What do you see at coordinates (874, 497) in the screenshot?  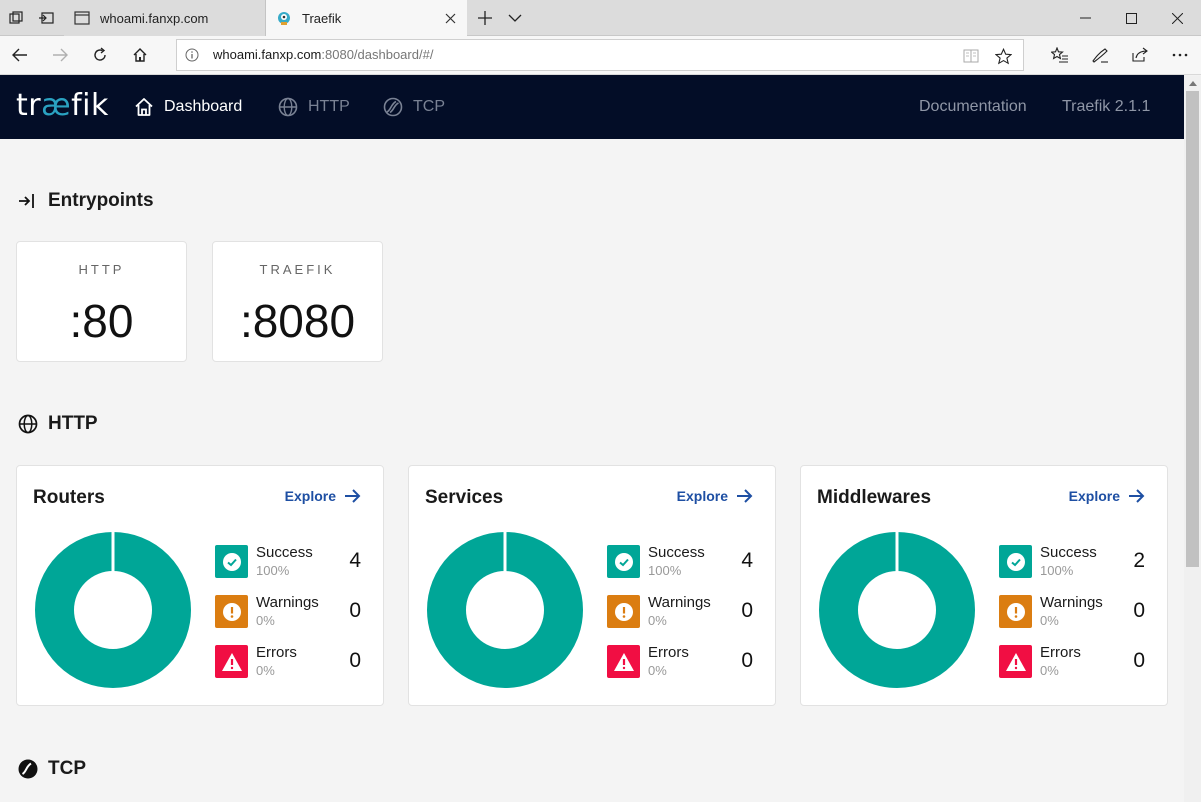 I see `card-title: Middlewares` at bounding box center [874, 497].